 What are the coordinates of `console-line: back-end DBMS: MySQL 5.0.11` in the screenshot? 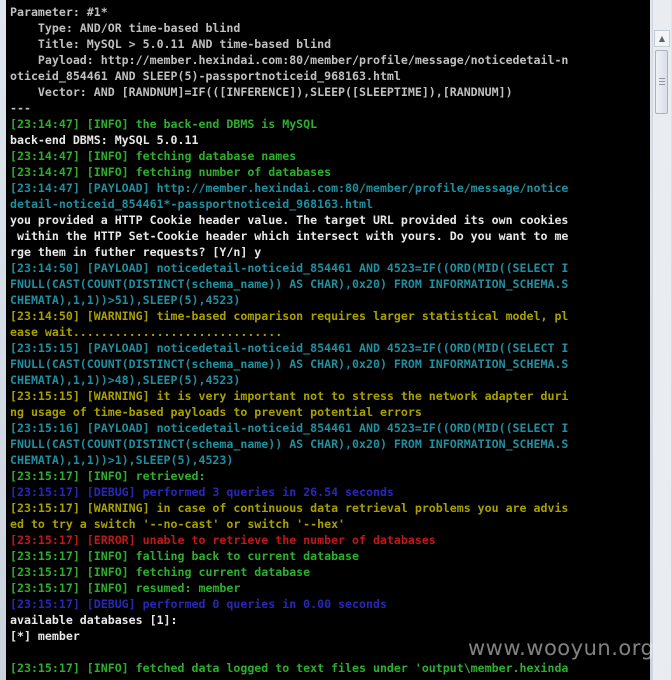 It's located at (104, 140).